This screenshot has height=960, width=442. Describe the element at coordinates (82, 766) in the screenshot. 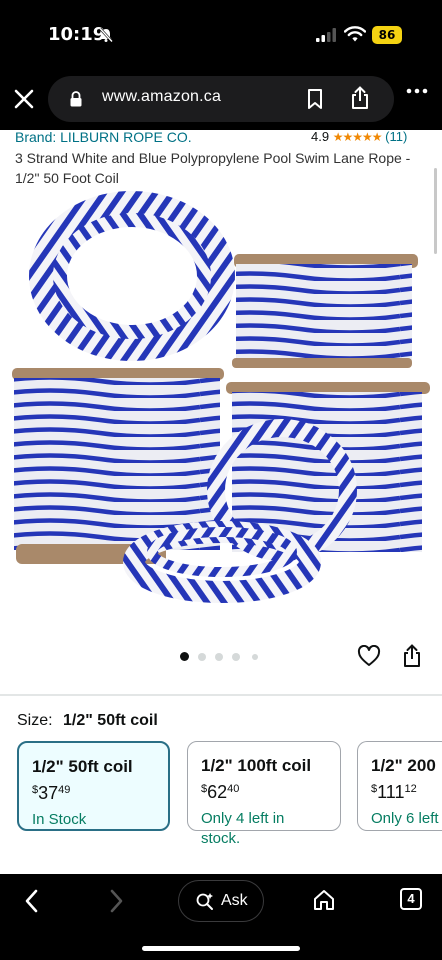

I see `option-name: 1/2" 50ft coil` at that location.